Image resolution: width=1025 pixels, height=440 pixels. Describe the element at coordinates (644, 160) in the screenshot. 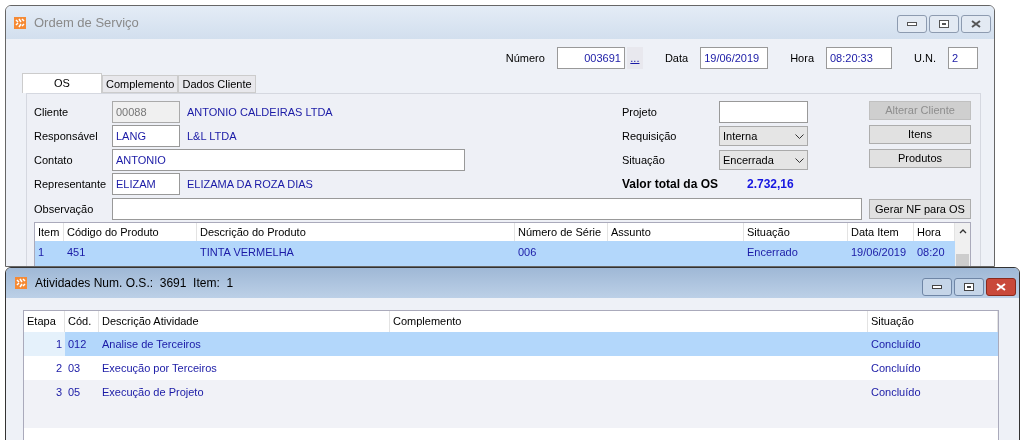

I see `field-label: Situação` at that location.